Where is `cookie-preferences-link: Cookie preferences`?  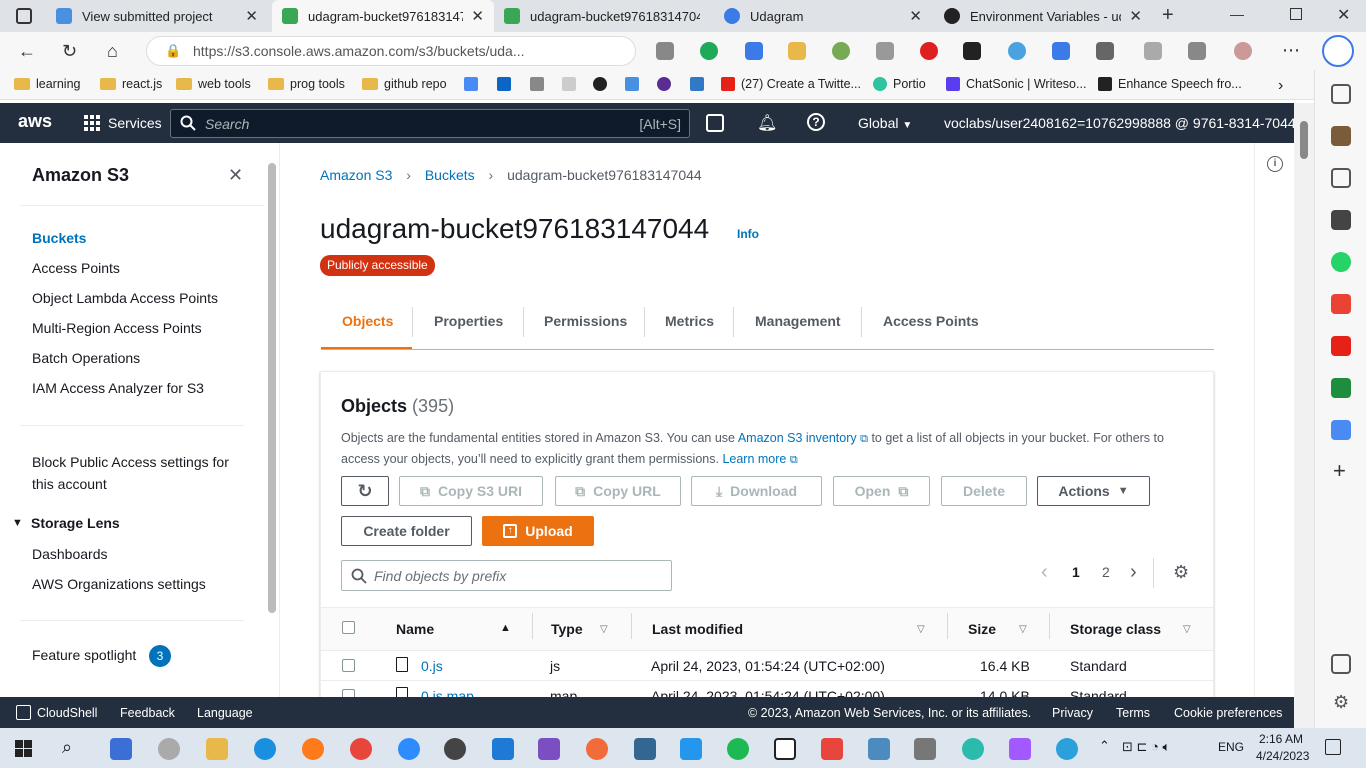 cookie-preferences-link: Cookie preferences is located at coordinates (1228, 713).